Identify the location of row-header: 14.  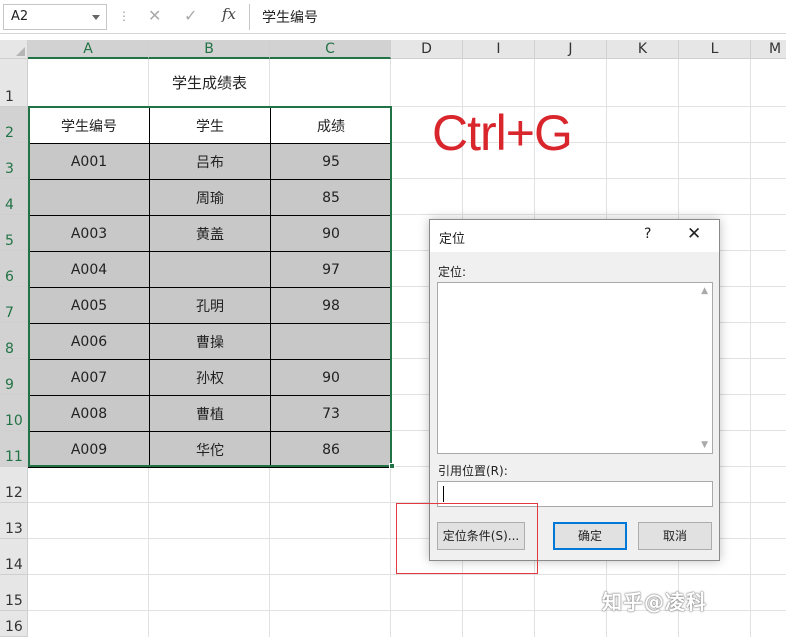
(14, 557).